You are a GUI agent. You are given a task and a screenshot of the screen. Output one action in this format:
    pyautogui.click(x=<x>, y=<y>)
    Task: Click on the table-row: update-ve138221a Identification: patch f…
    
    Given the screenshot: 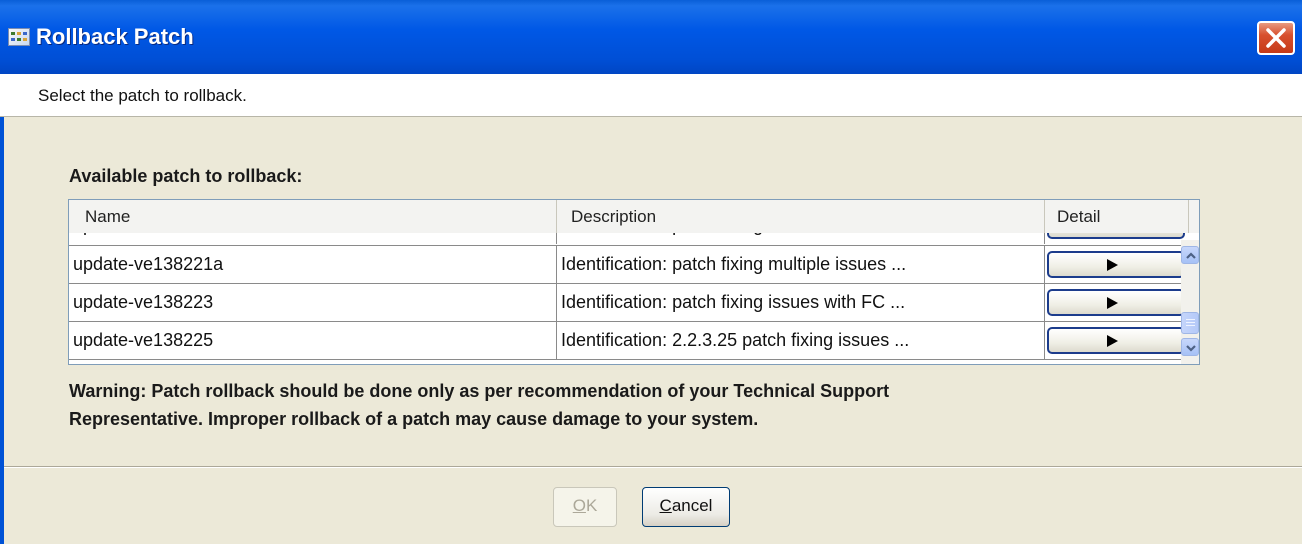 What is the action you would take?
    pyautogui.click(x=634, y=265)
    